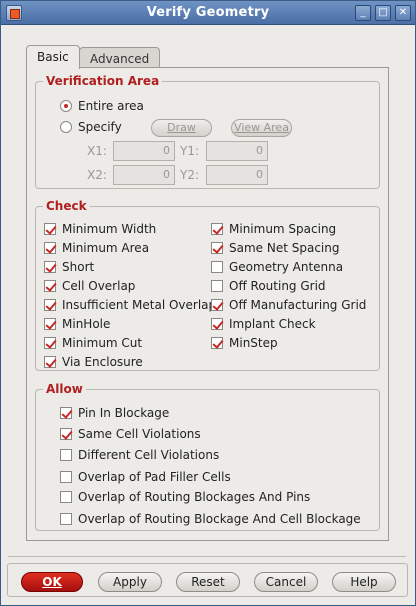 This screenshot has height=606, width=416. What do you see at coordinates (363, 13) in the screenshot?
I see `minimize-icon: _` at bounding box center [363, 13].